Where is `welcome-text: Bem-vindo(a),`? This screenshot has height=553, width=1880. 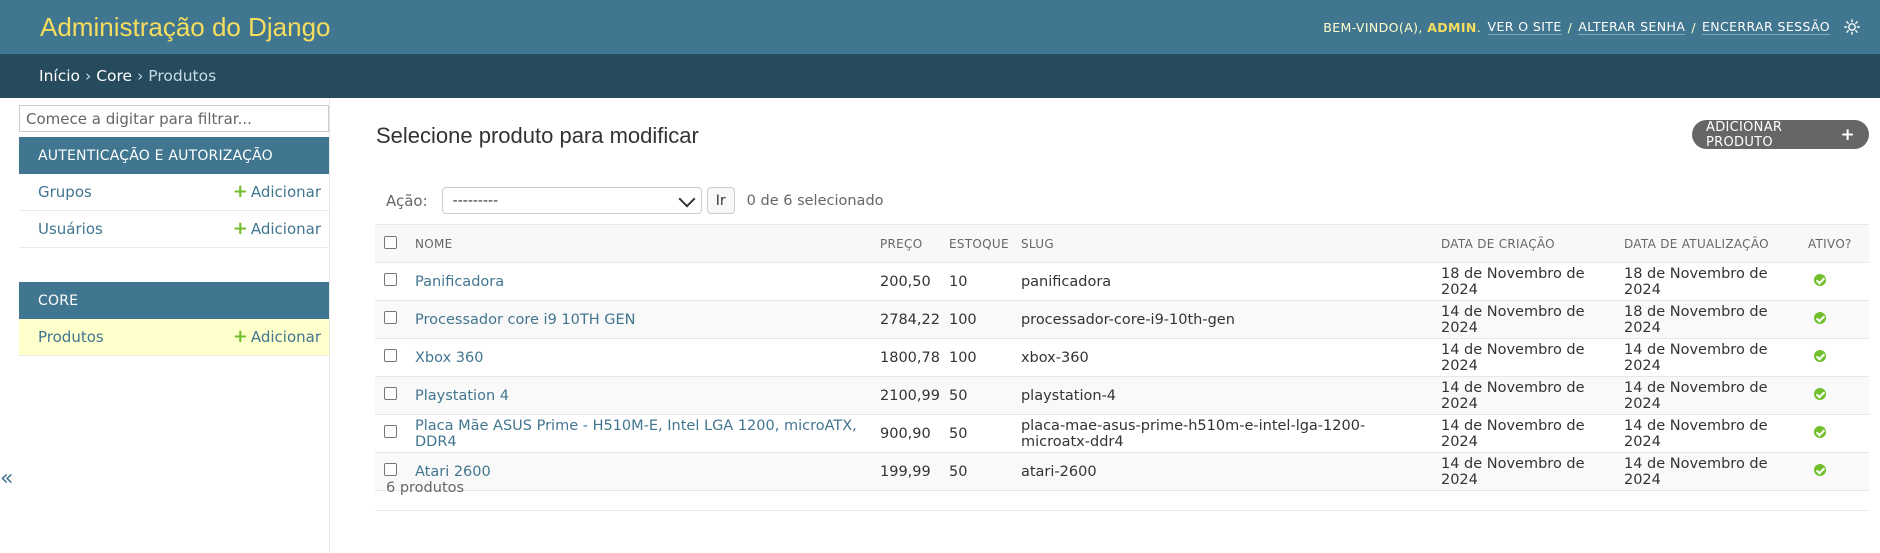
welcome-text: Bem-vindo(a), is located at coordinates (1373, 27).